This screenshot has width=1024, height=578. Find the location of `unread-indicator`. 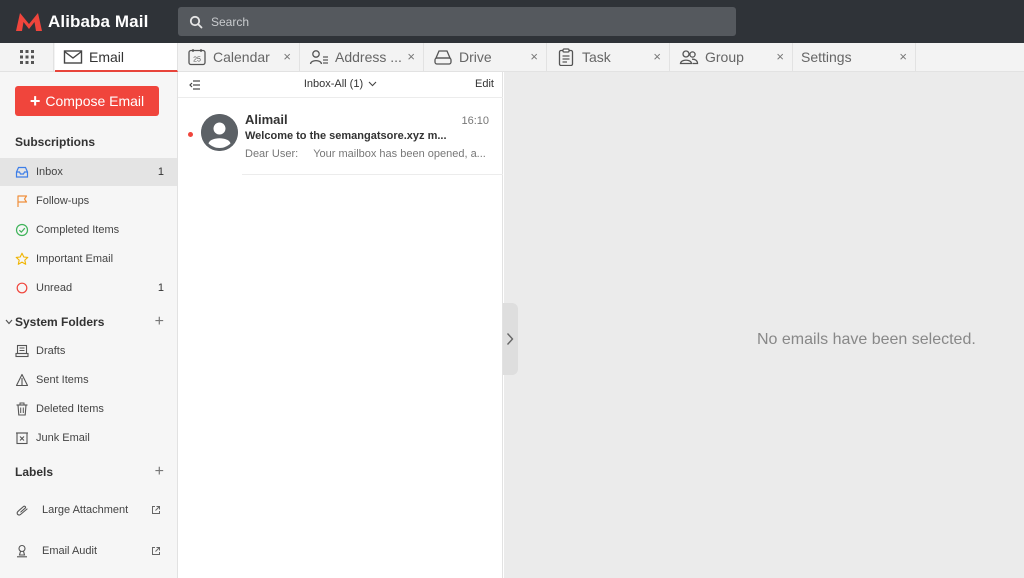

unread-indicator is located at coordinates (190, 134).